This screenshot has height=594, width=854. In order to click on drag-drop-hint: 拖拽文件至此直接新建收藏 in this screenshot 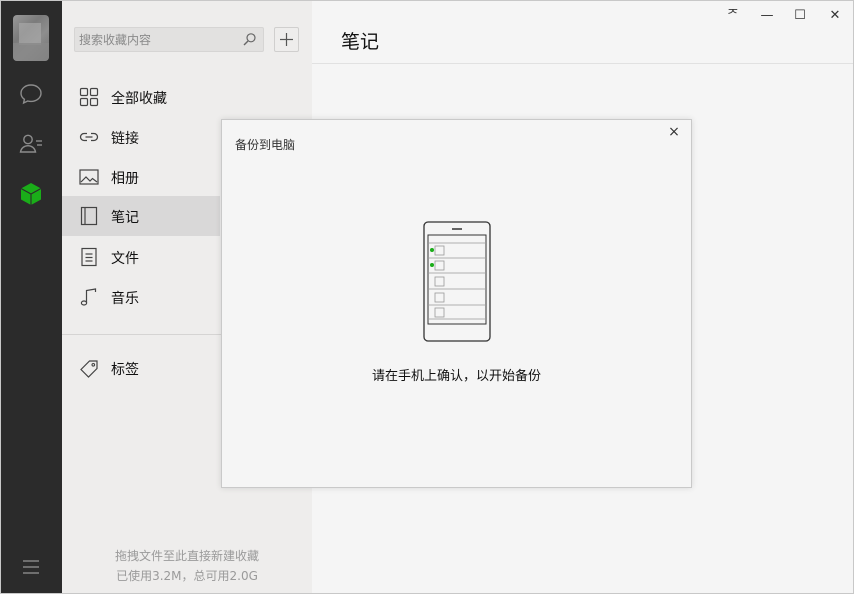, I will do `click(186, 556)`.